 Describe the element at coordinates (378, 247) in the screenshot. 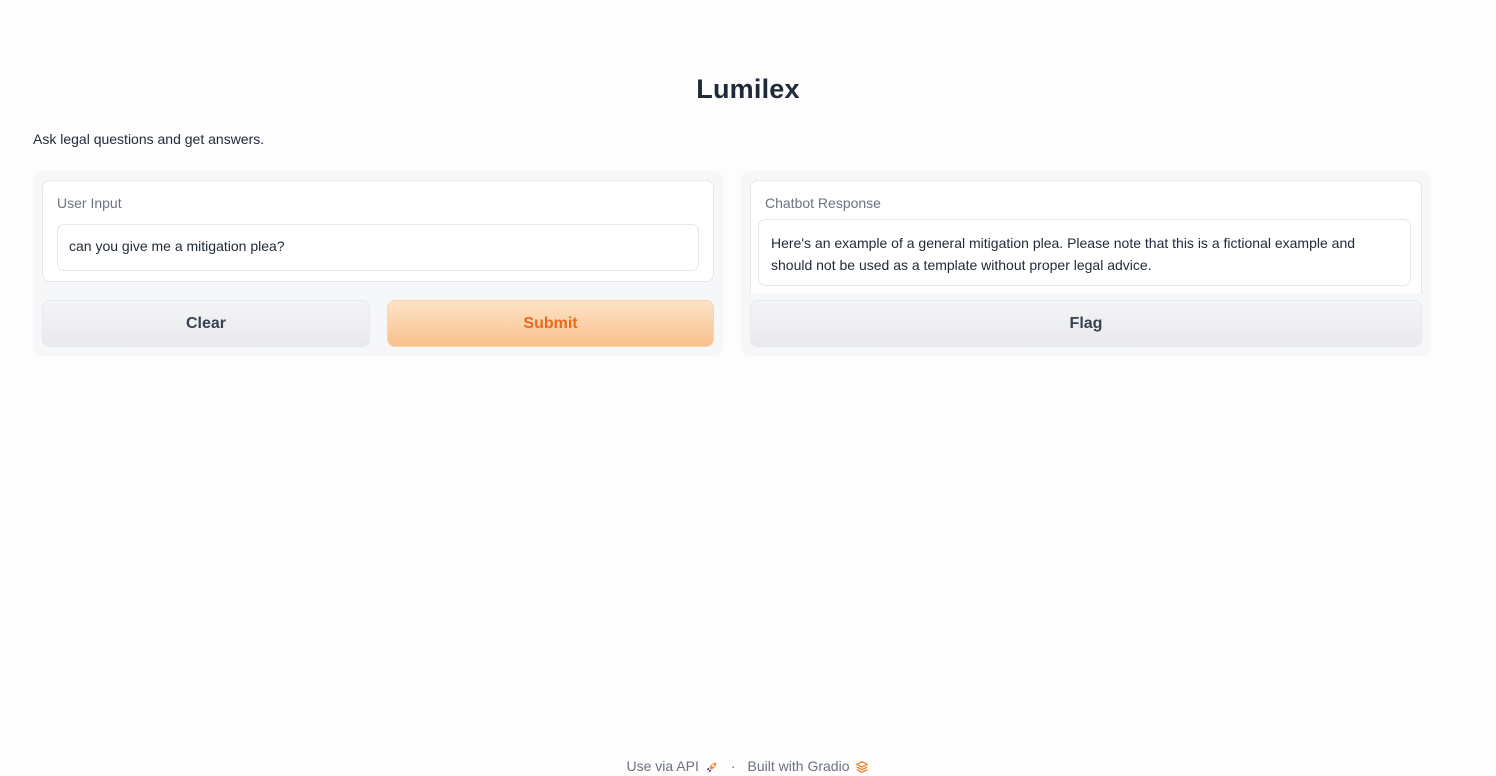

I see `user-input-field: can you give me a mitigation plea?` at that location.